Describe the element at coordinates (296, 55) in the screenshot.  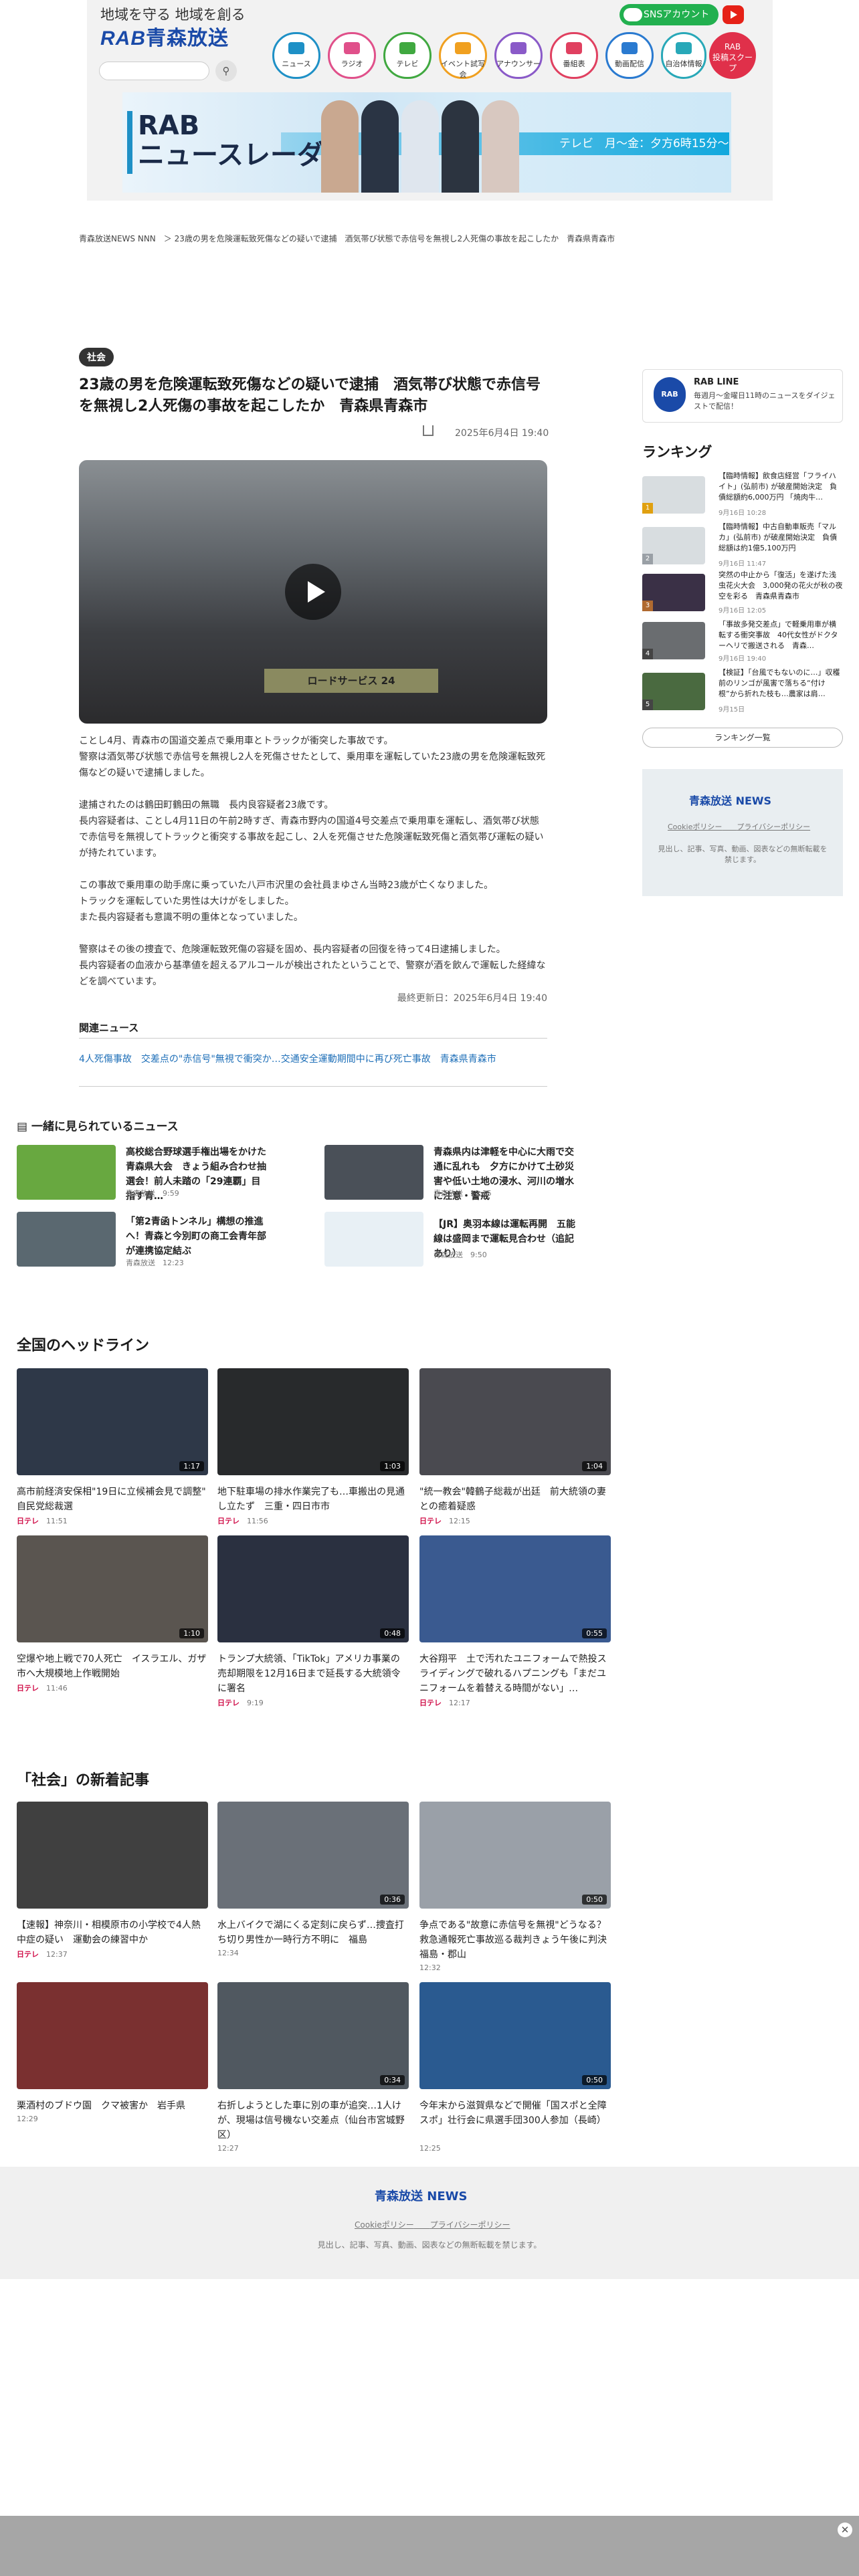
I see `nav-news: ニュース` at that location.